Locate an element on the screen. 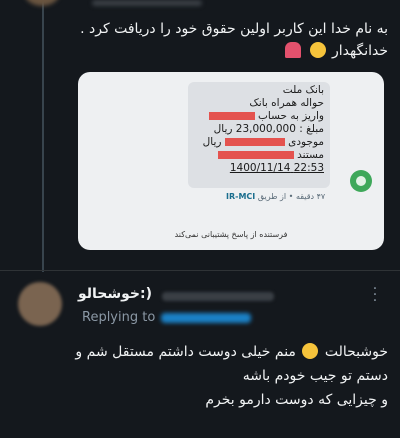 This screenshot has height=438, width=400. sms-line-6: مستند is located at coordinates (259, 155).